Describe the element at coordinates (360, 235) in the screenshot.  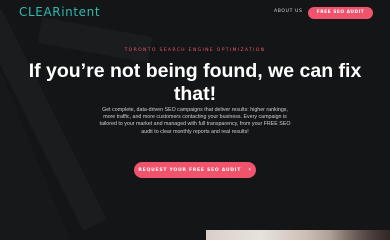
I see `hero-photo-shade` at that location.